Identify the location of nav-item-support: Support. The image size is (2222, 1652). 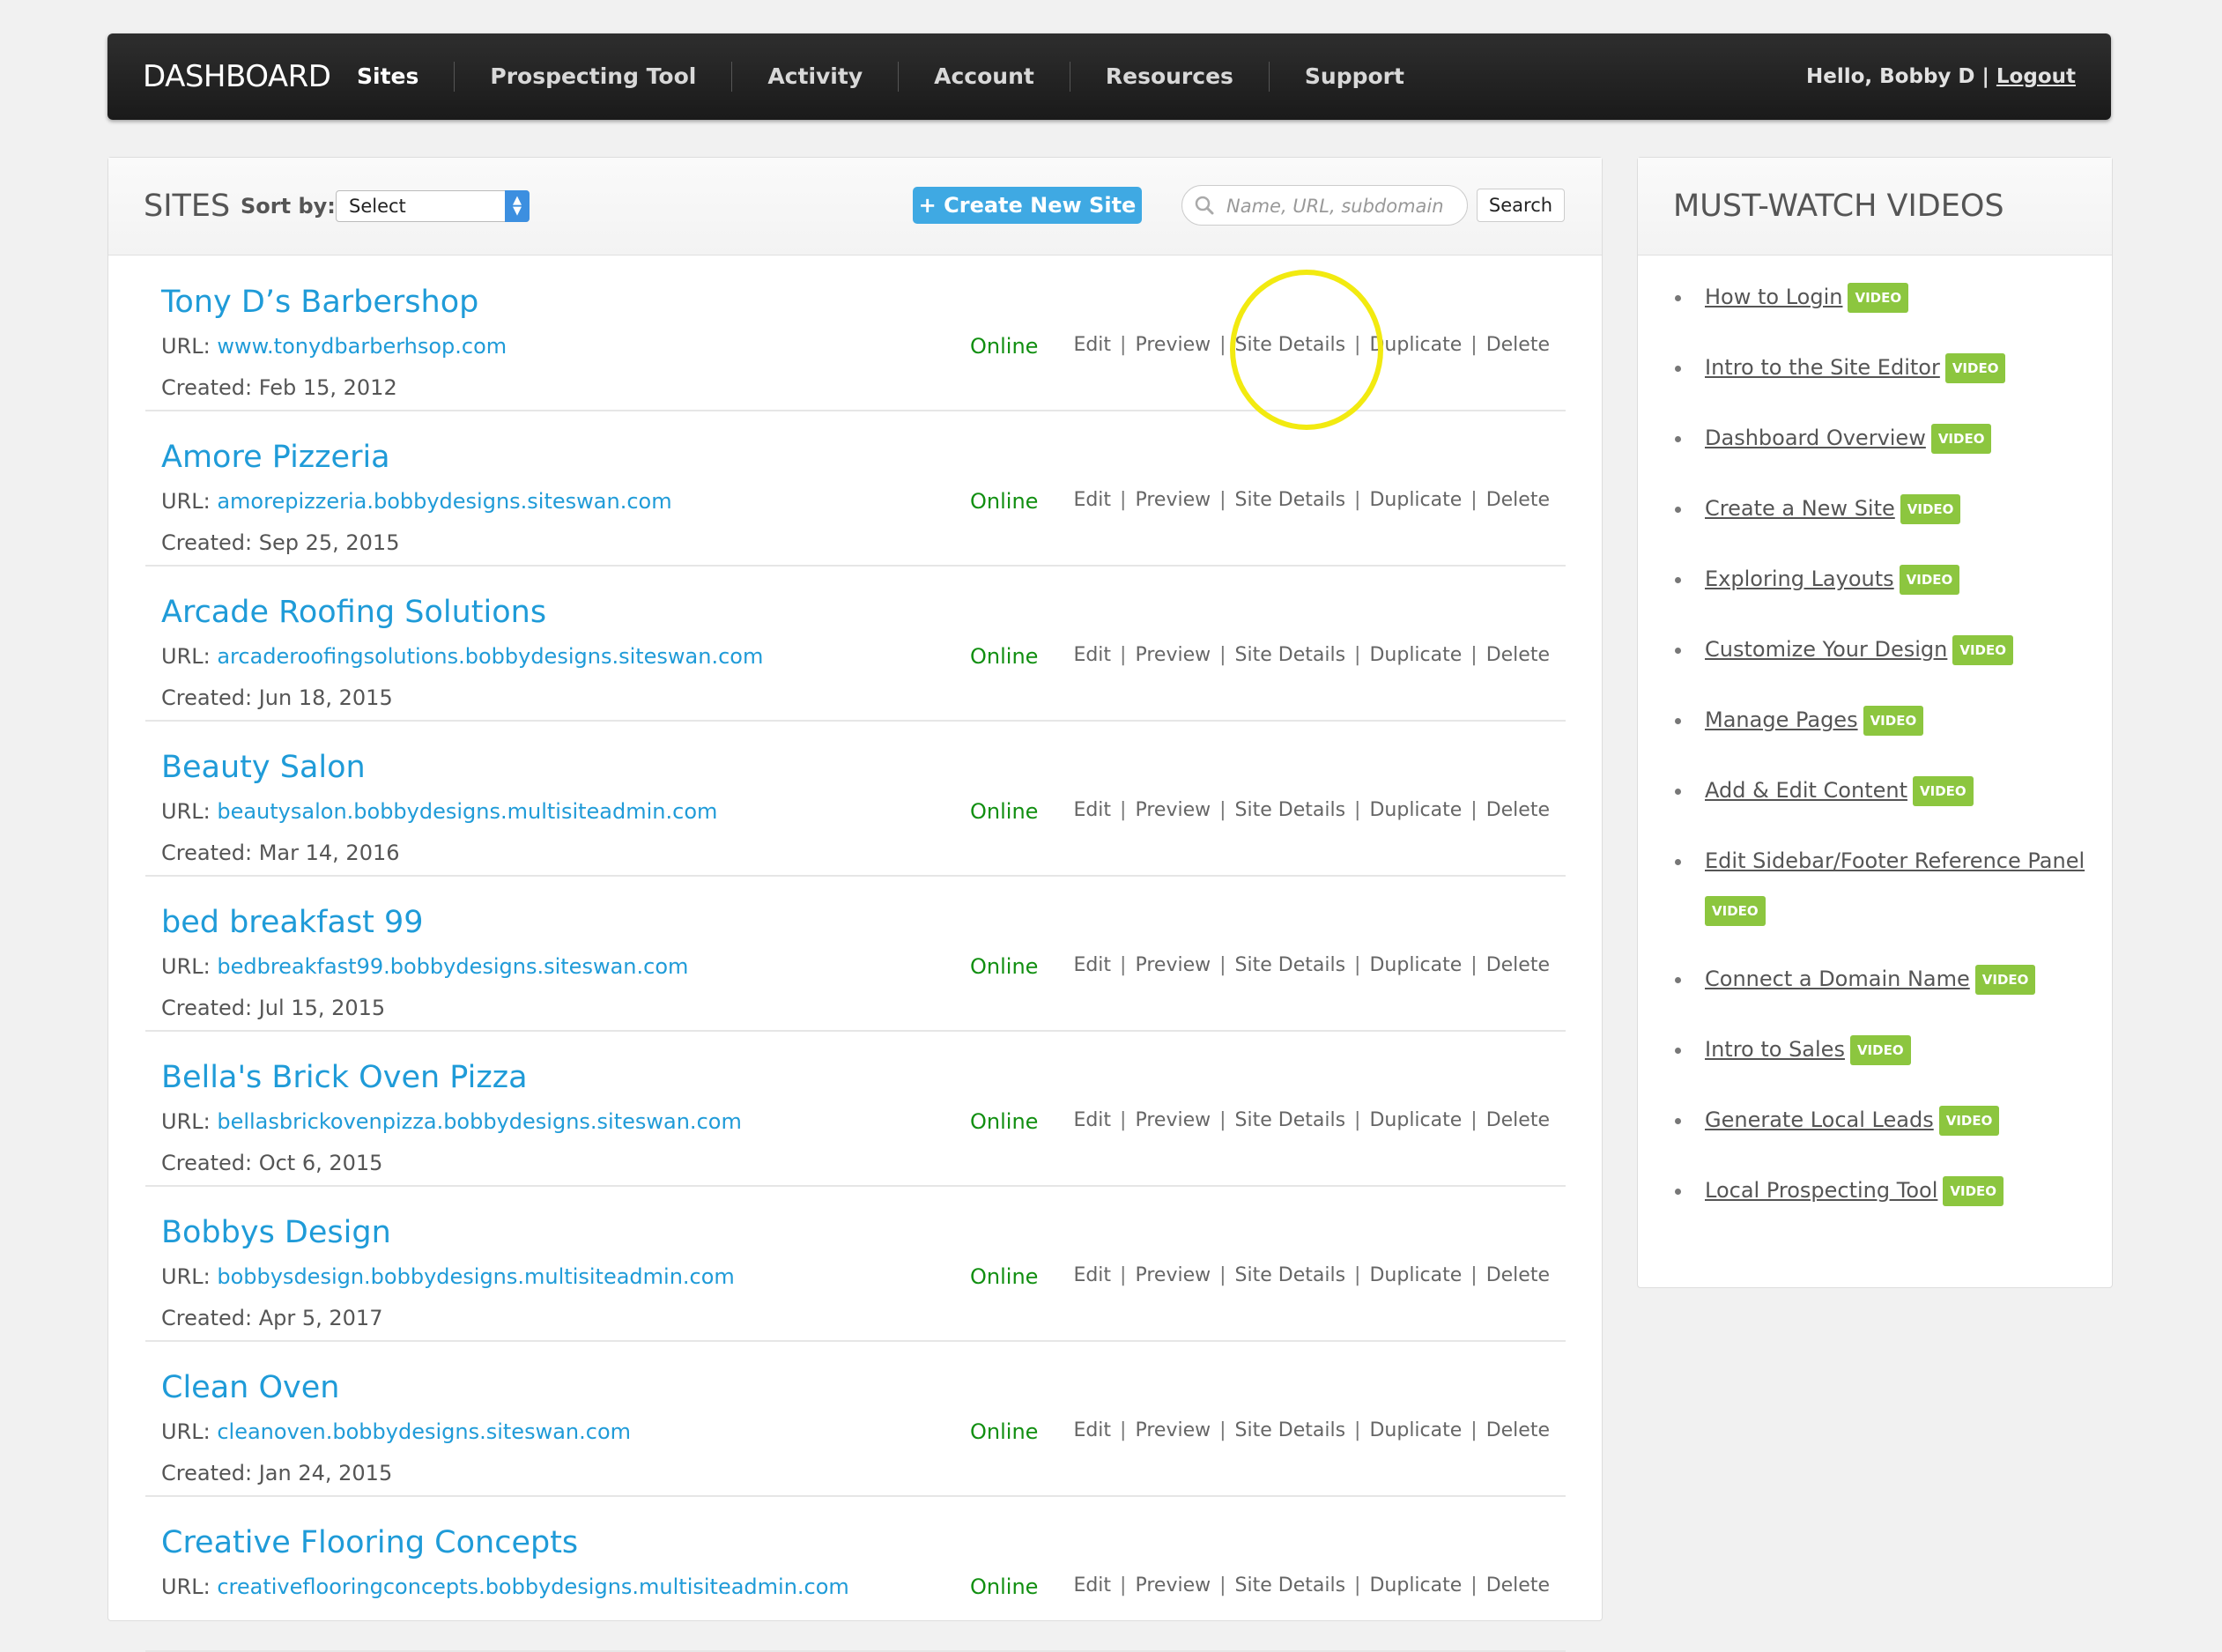
(1355, 77).